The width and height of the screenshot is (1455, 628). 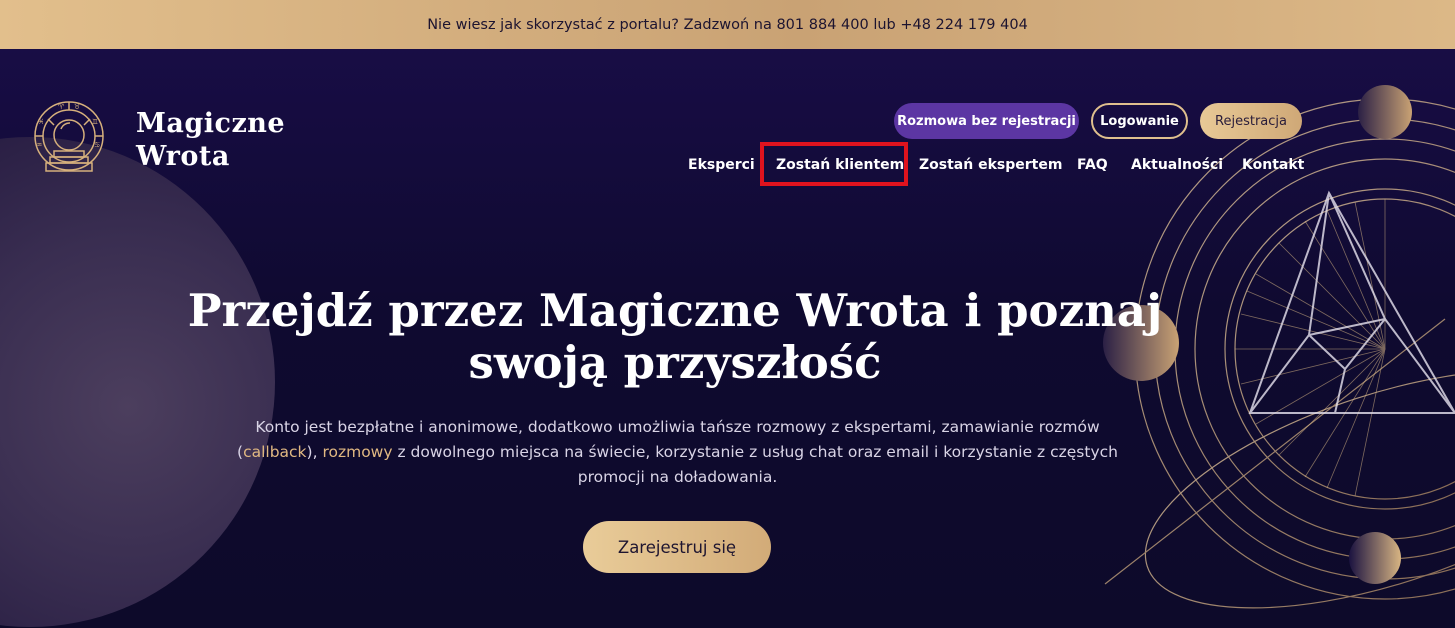 What do you see at coordinates (274, 452) in the screenshot?
I see `callback-link: callback` at bounding box center [274, 452].